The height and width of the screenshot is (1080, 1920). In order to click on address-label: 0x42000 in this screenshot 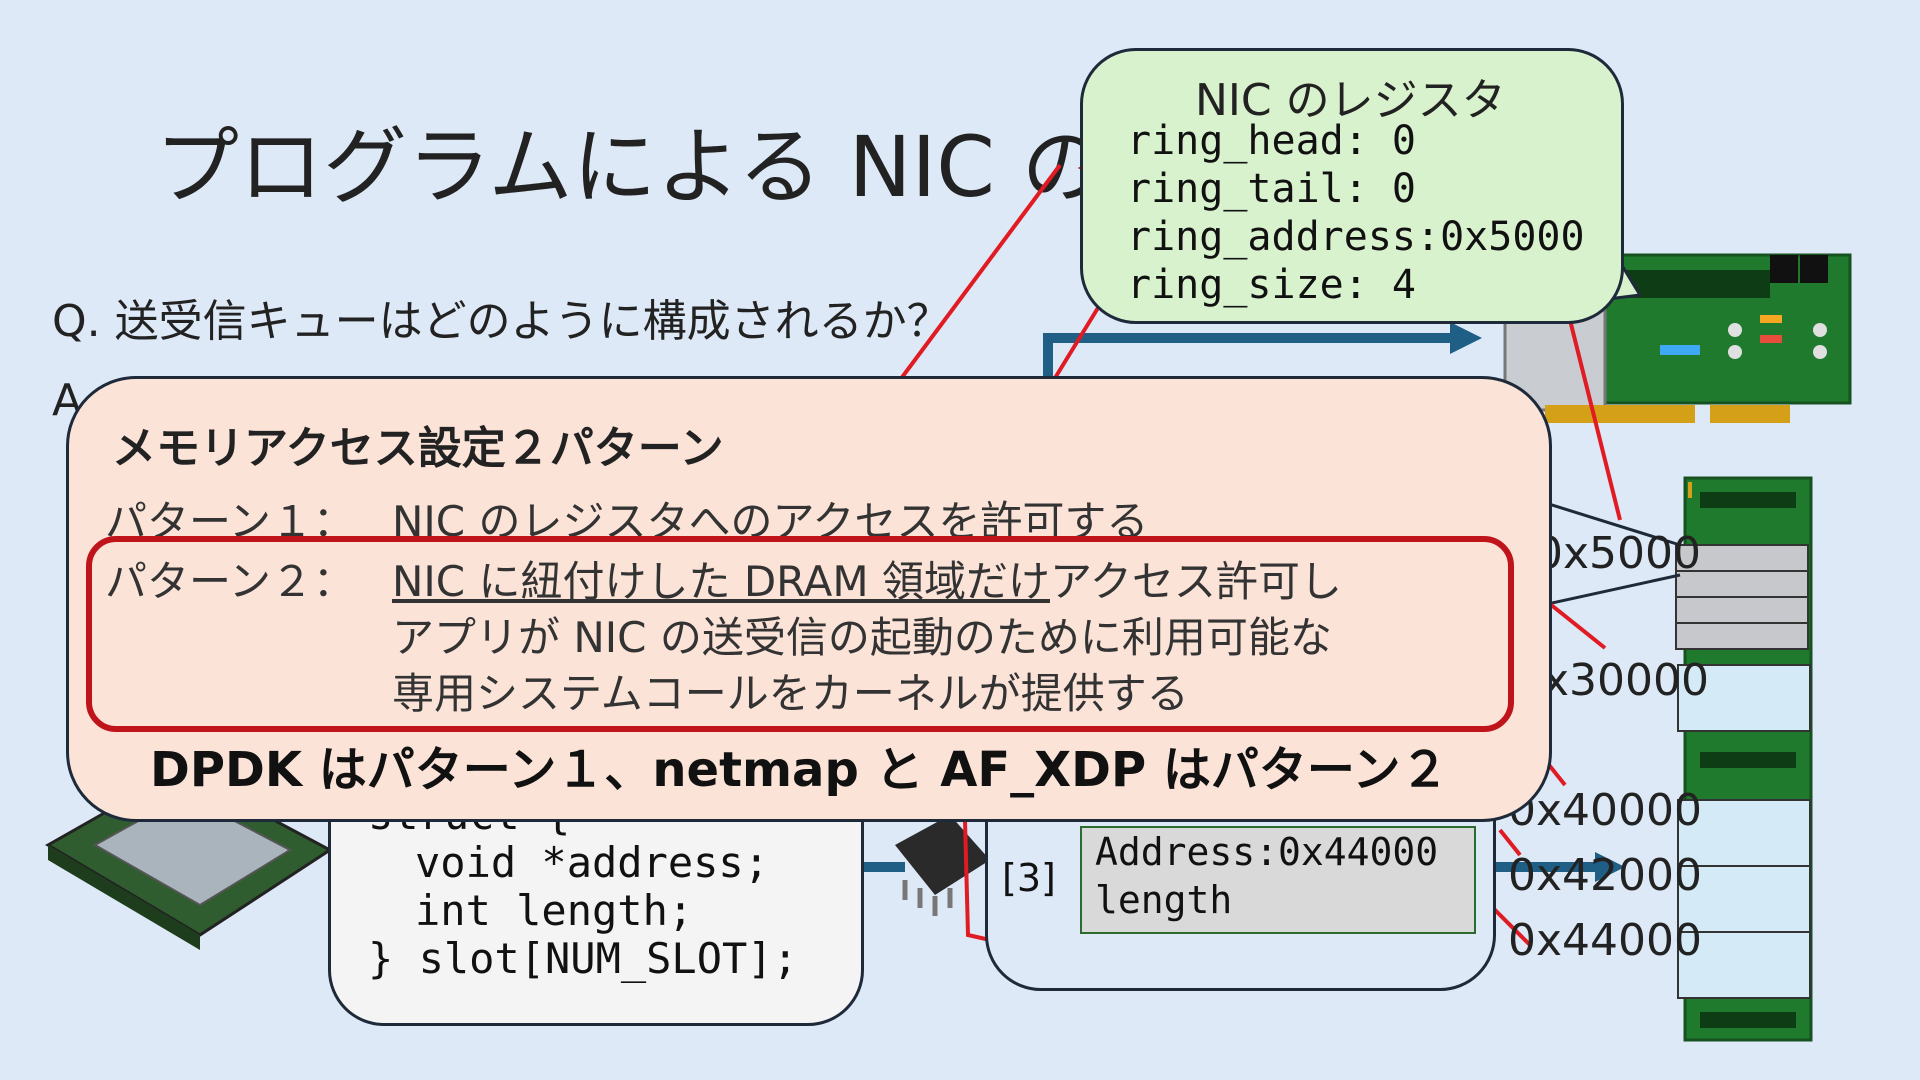, I will do `click(1605, 875)`.